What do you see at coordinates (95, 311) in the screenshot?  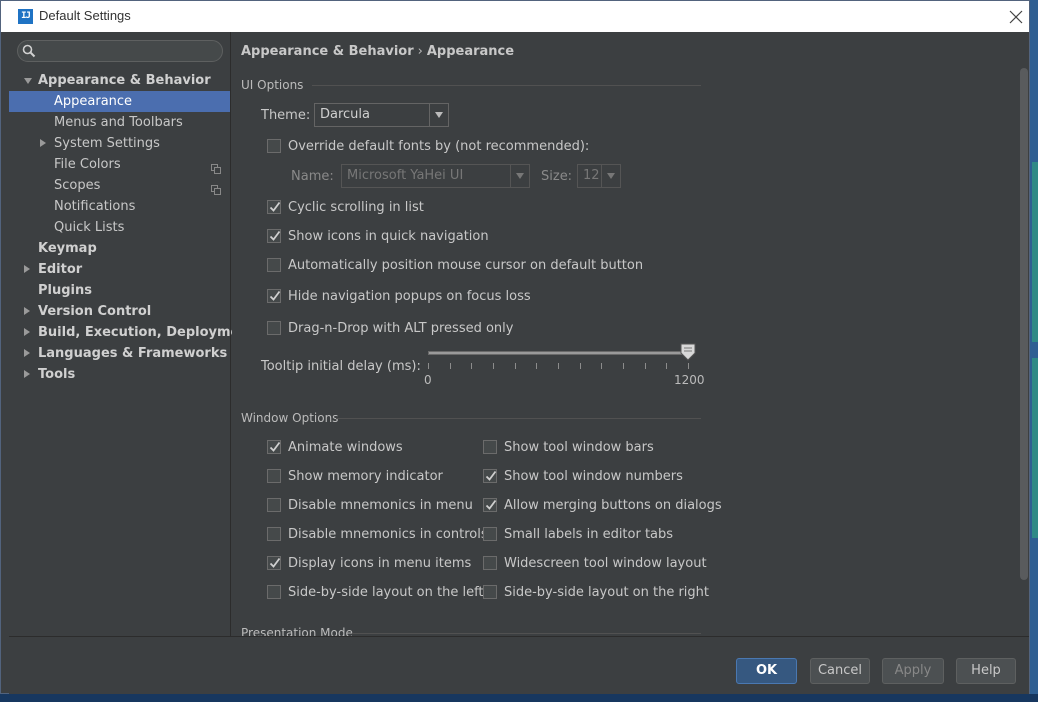 I see `sidebar-item-label: Version Control` at bounding box center [95, 311].